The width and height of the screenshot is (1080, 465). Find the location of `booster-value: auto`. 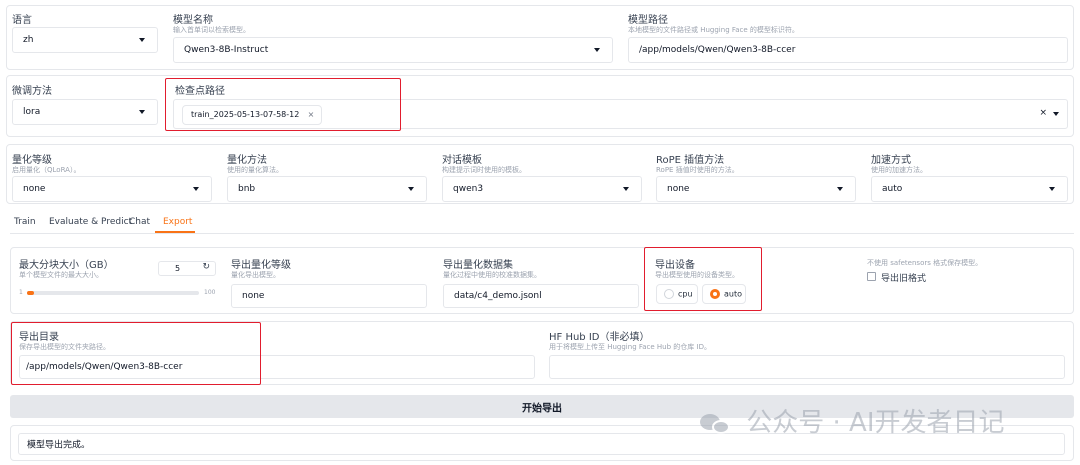

booster-value: auto is located at coordinates (892, 189).